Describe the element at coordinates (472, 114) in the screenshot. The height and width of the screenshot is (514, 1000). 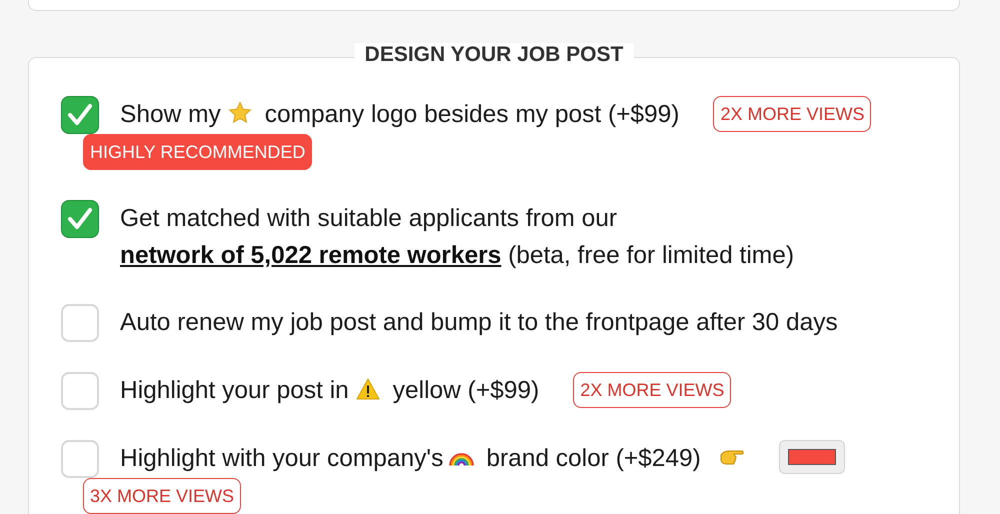
I see `option-label: company logo besides my post (+$99)` at that location.